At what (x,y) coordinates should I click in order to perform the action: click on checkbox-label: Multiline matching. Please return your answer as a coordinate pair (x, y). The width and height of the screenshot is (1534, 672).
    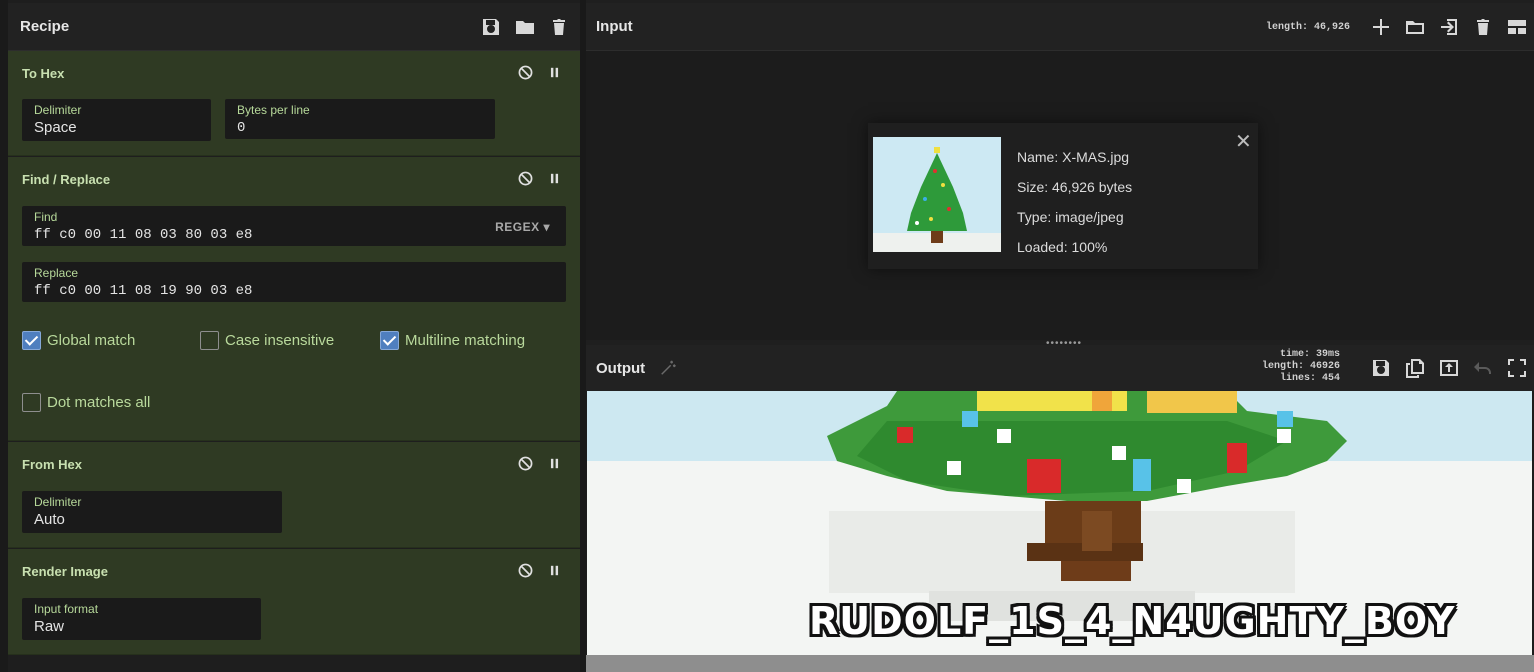
    Looking at the image, I should click on (465, 340).